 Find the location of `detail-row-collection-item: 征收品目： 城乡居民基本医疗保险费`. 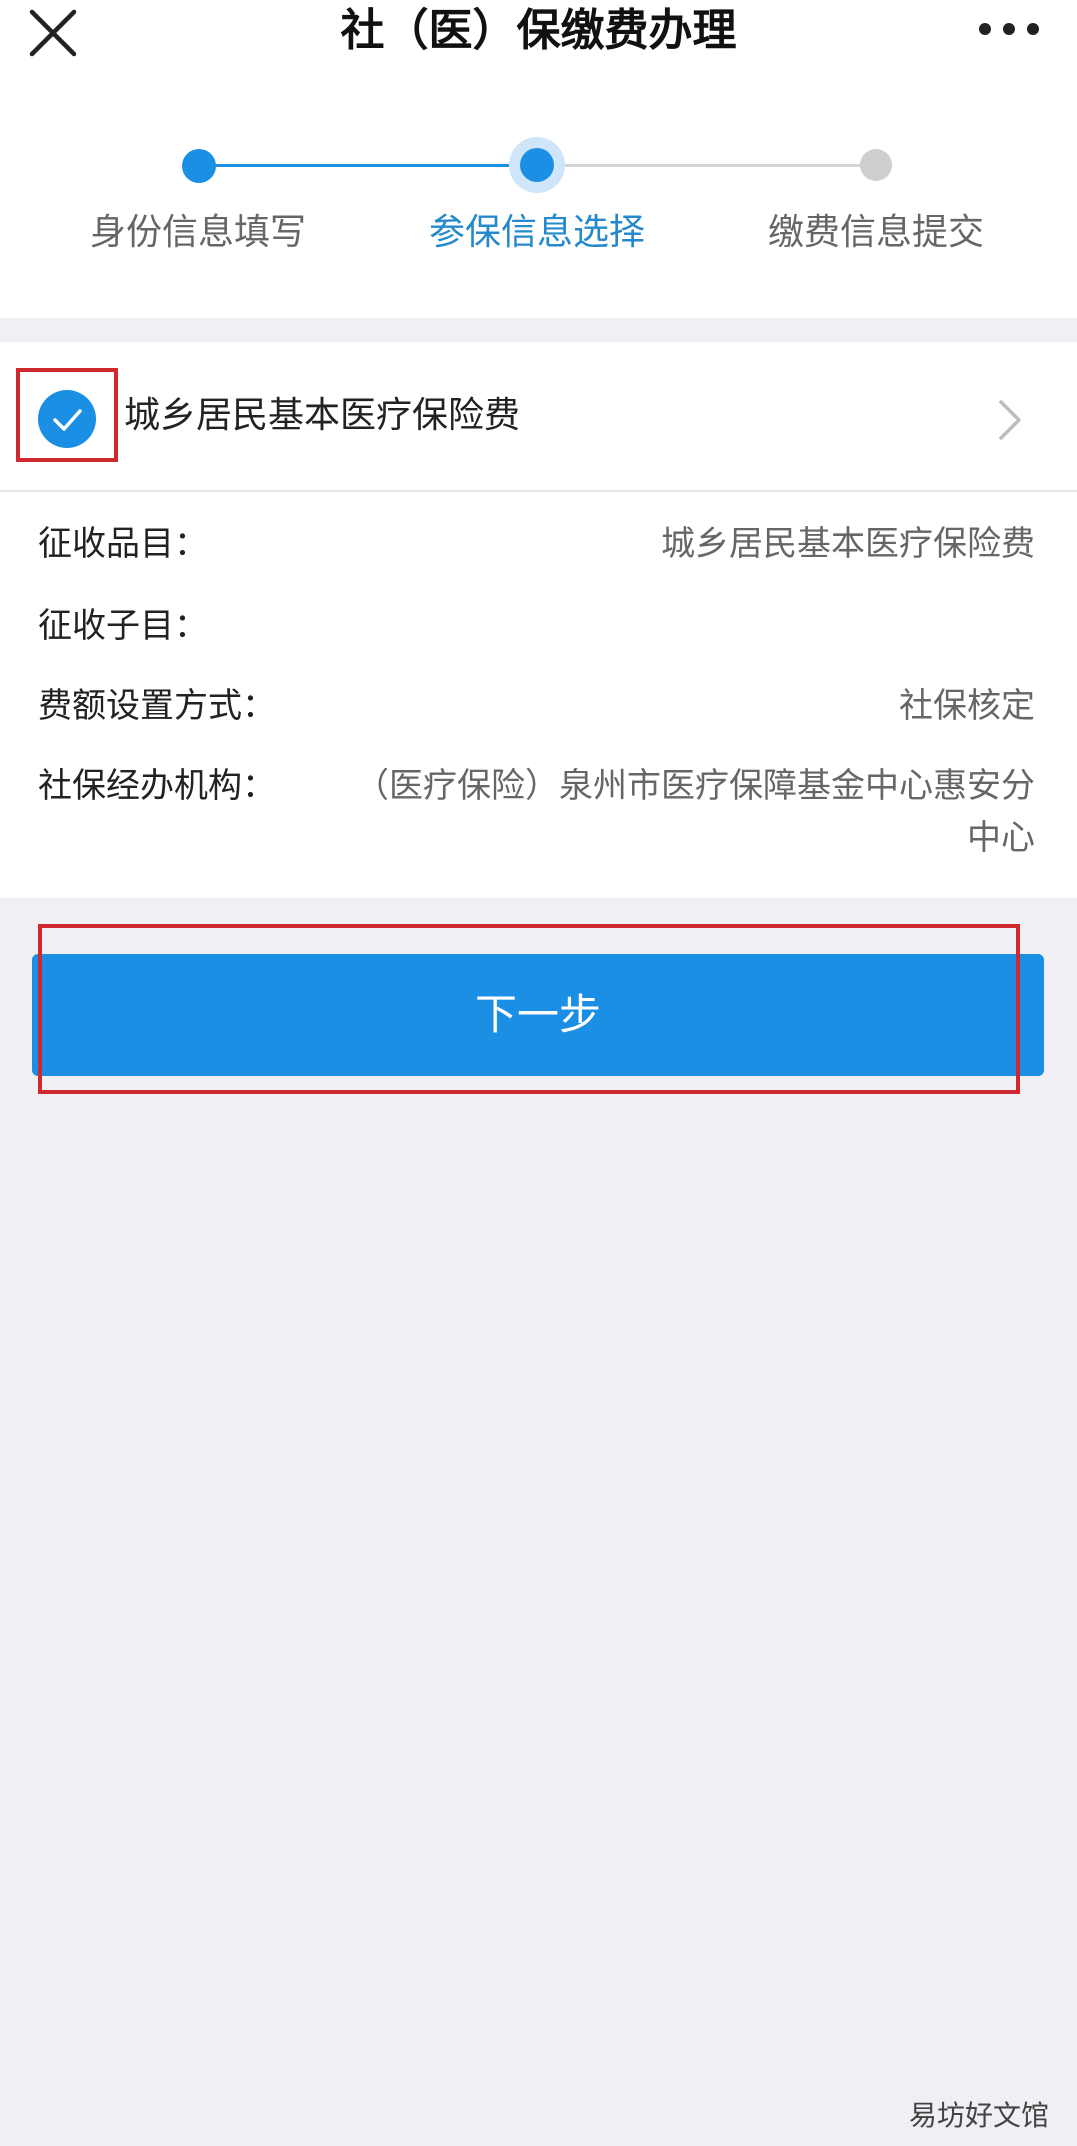

detail-row-collection-item: 征收品目： 城乡居民基本医疗保险费 is located at coordinates (536, 548).